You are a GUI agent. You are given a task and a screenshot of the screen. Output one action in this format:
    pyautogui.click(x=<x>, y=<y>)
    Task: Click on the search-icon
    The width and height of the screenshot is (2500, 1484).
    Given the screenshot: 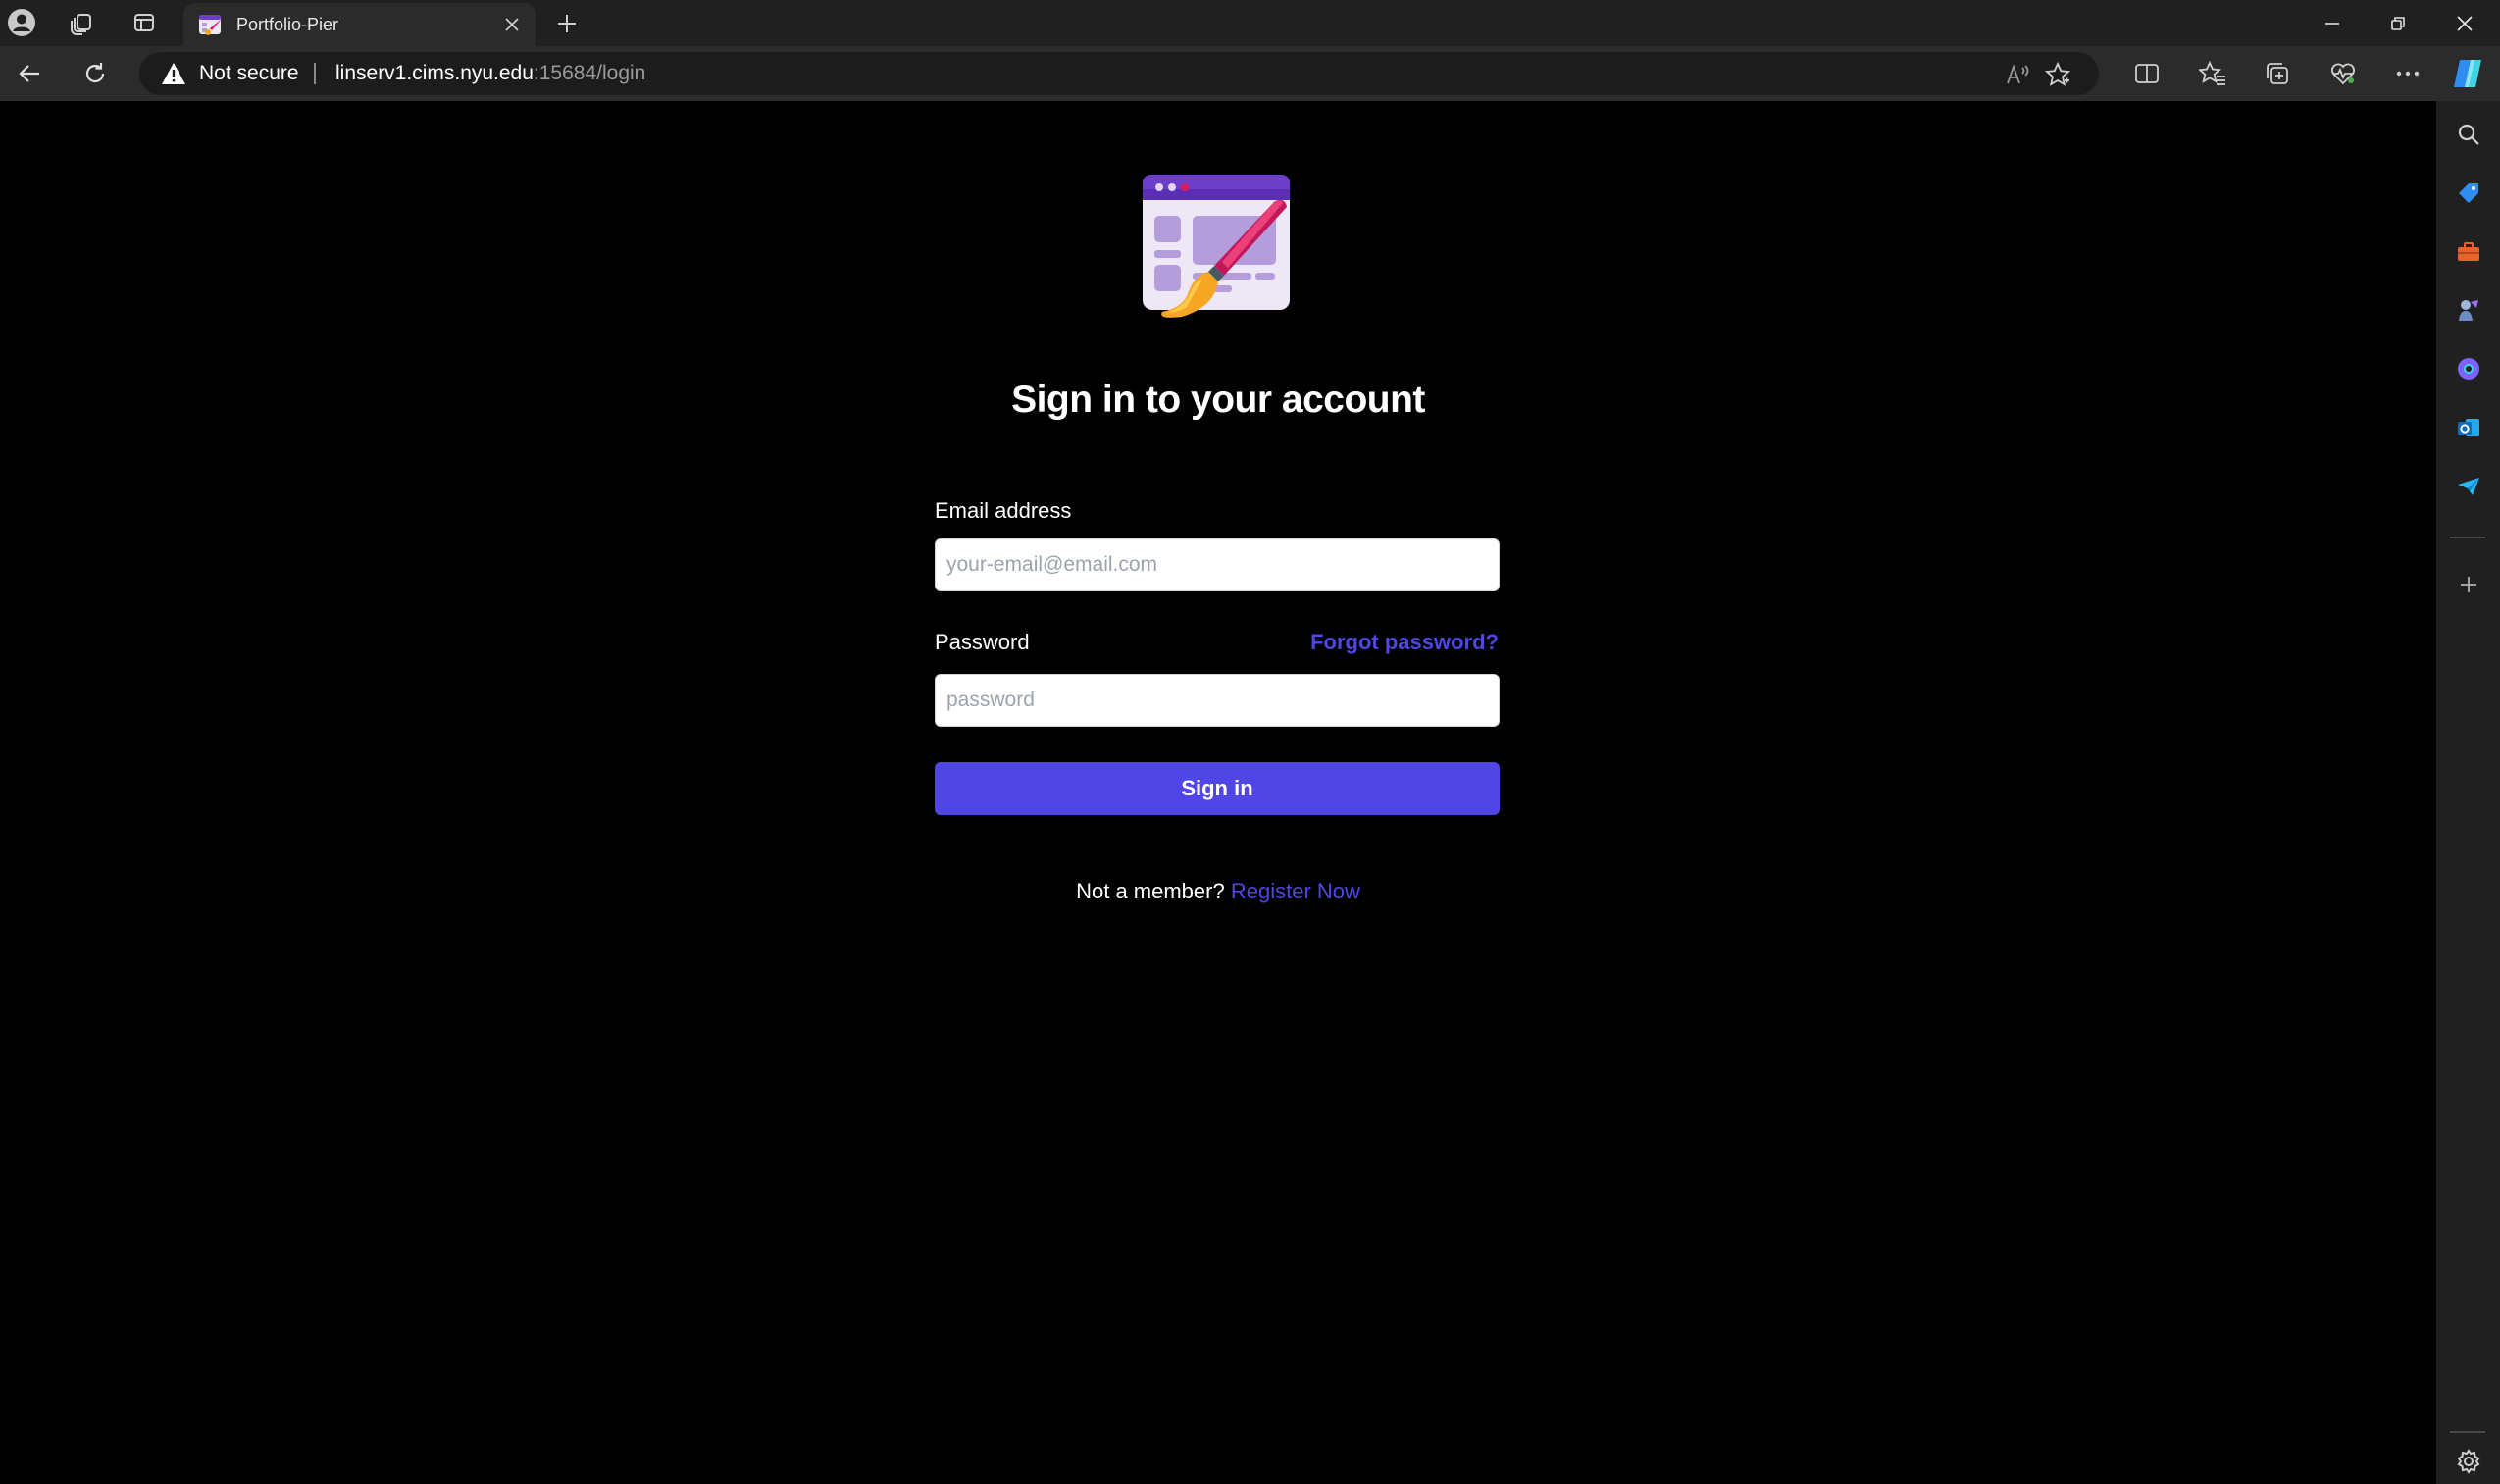 What is the action you would take?
    pyautogui.click(x=2468, y=134)
    